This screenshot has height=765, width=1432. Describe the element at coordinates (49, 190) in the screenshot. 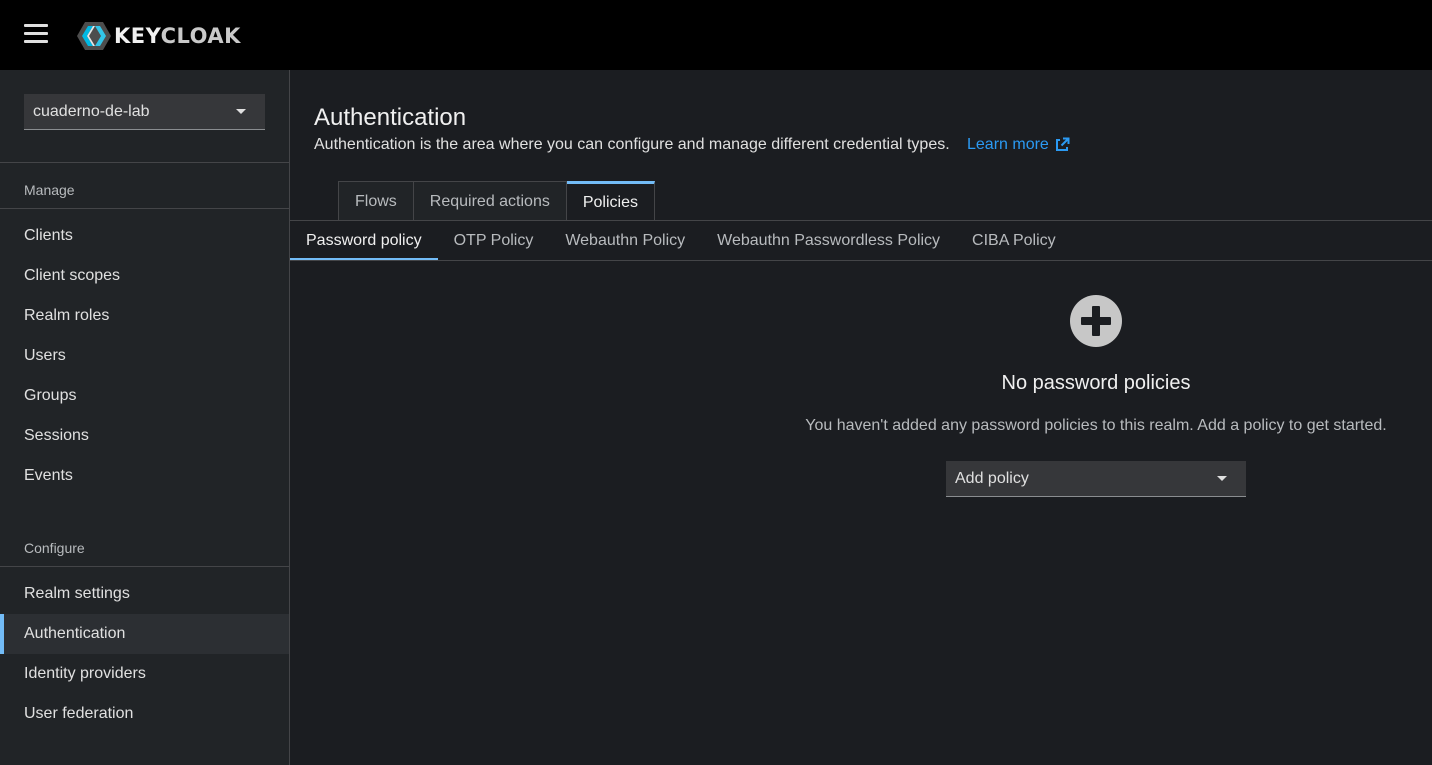

I see `section-title-manage: Manage` at that location.